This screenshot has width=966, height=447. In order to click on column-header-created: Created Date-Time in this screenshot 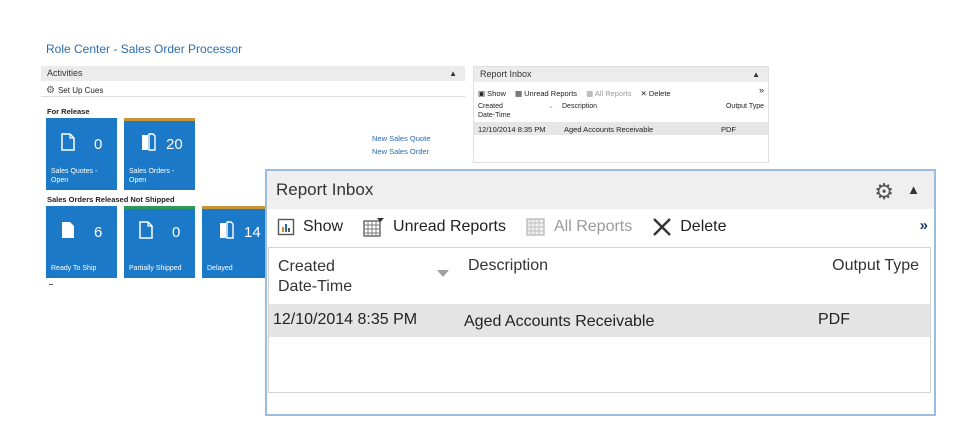, I will do `click(315, 277)`.